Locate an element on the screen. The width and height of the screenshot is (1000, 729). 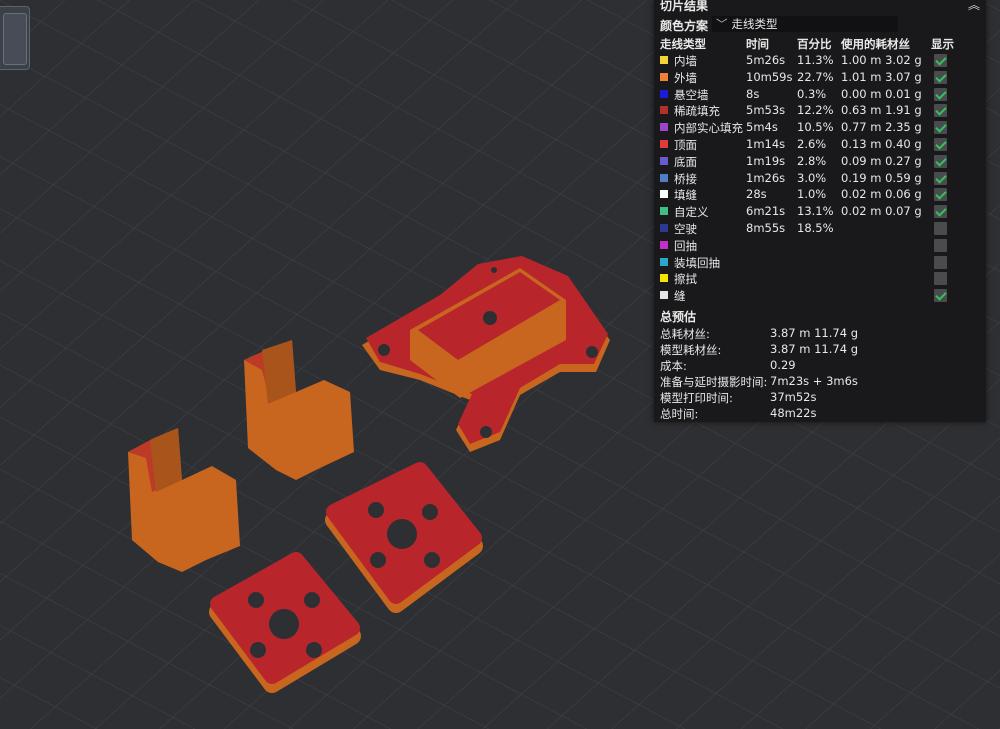
col-header-show: 显示 is located at coordinates (942, 44).